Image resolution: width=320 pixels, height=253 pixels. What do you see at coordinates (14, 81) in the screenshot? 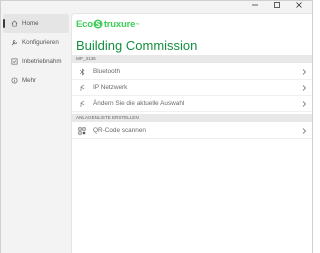
I see `info-icon` at bounding box center [14, 81].